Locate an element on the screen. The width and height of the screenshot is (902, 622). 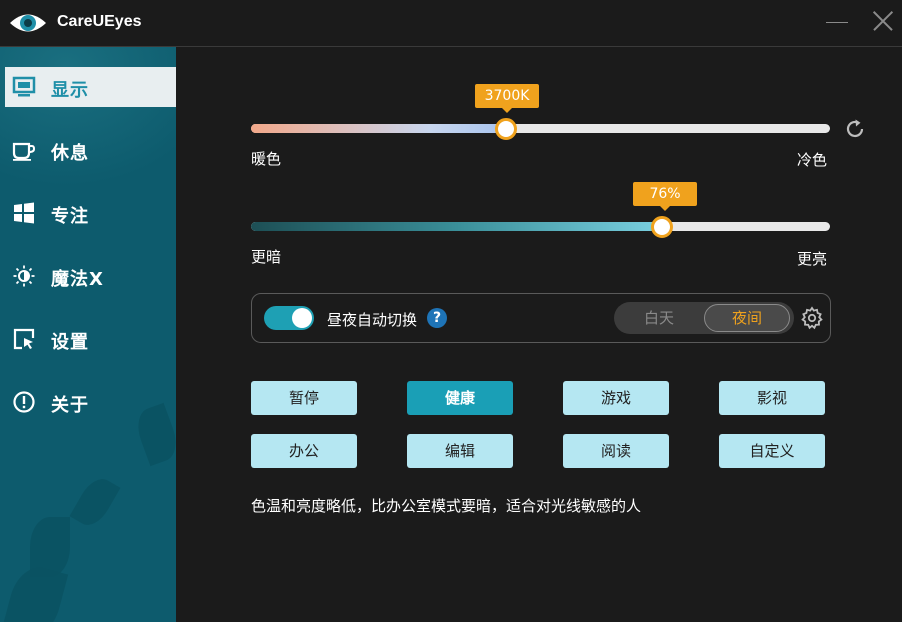
close-button is located at coordinates (883, 21).